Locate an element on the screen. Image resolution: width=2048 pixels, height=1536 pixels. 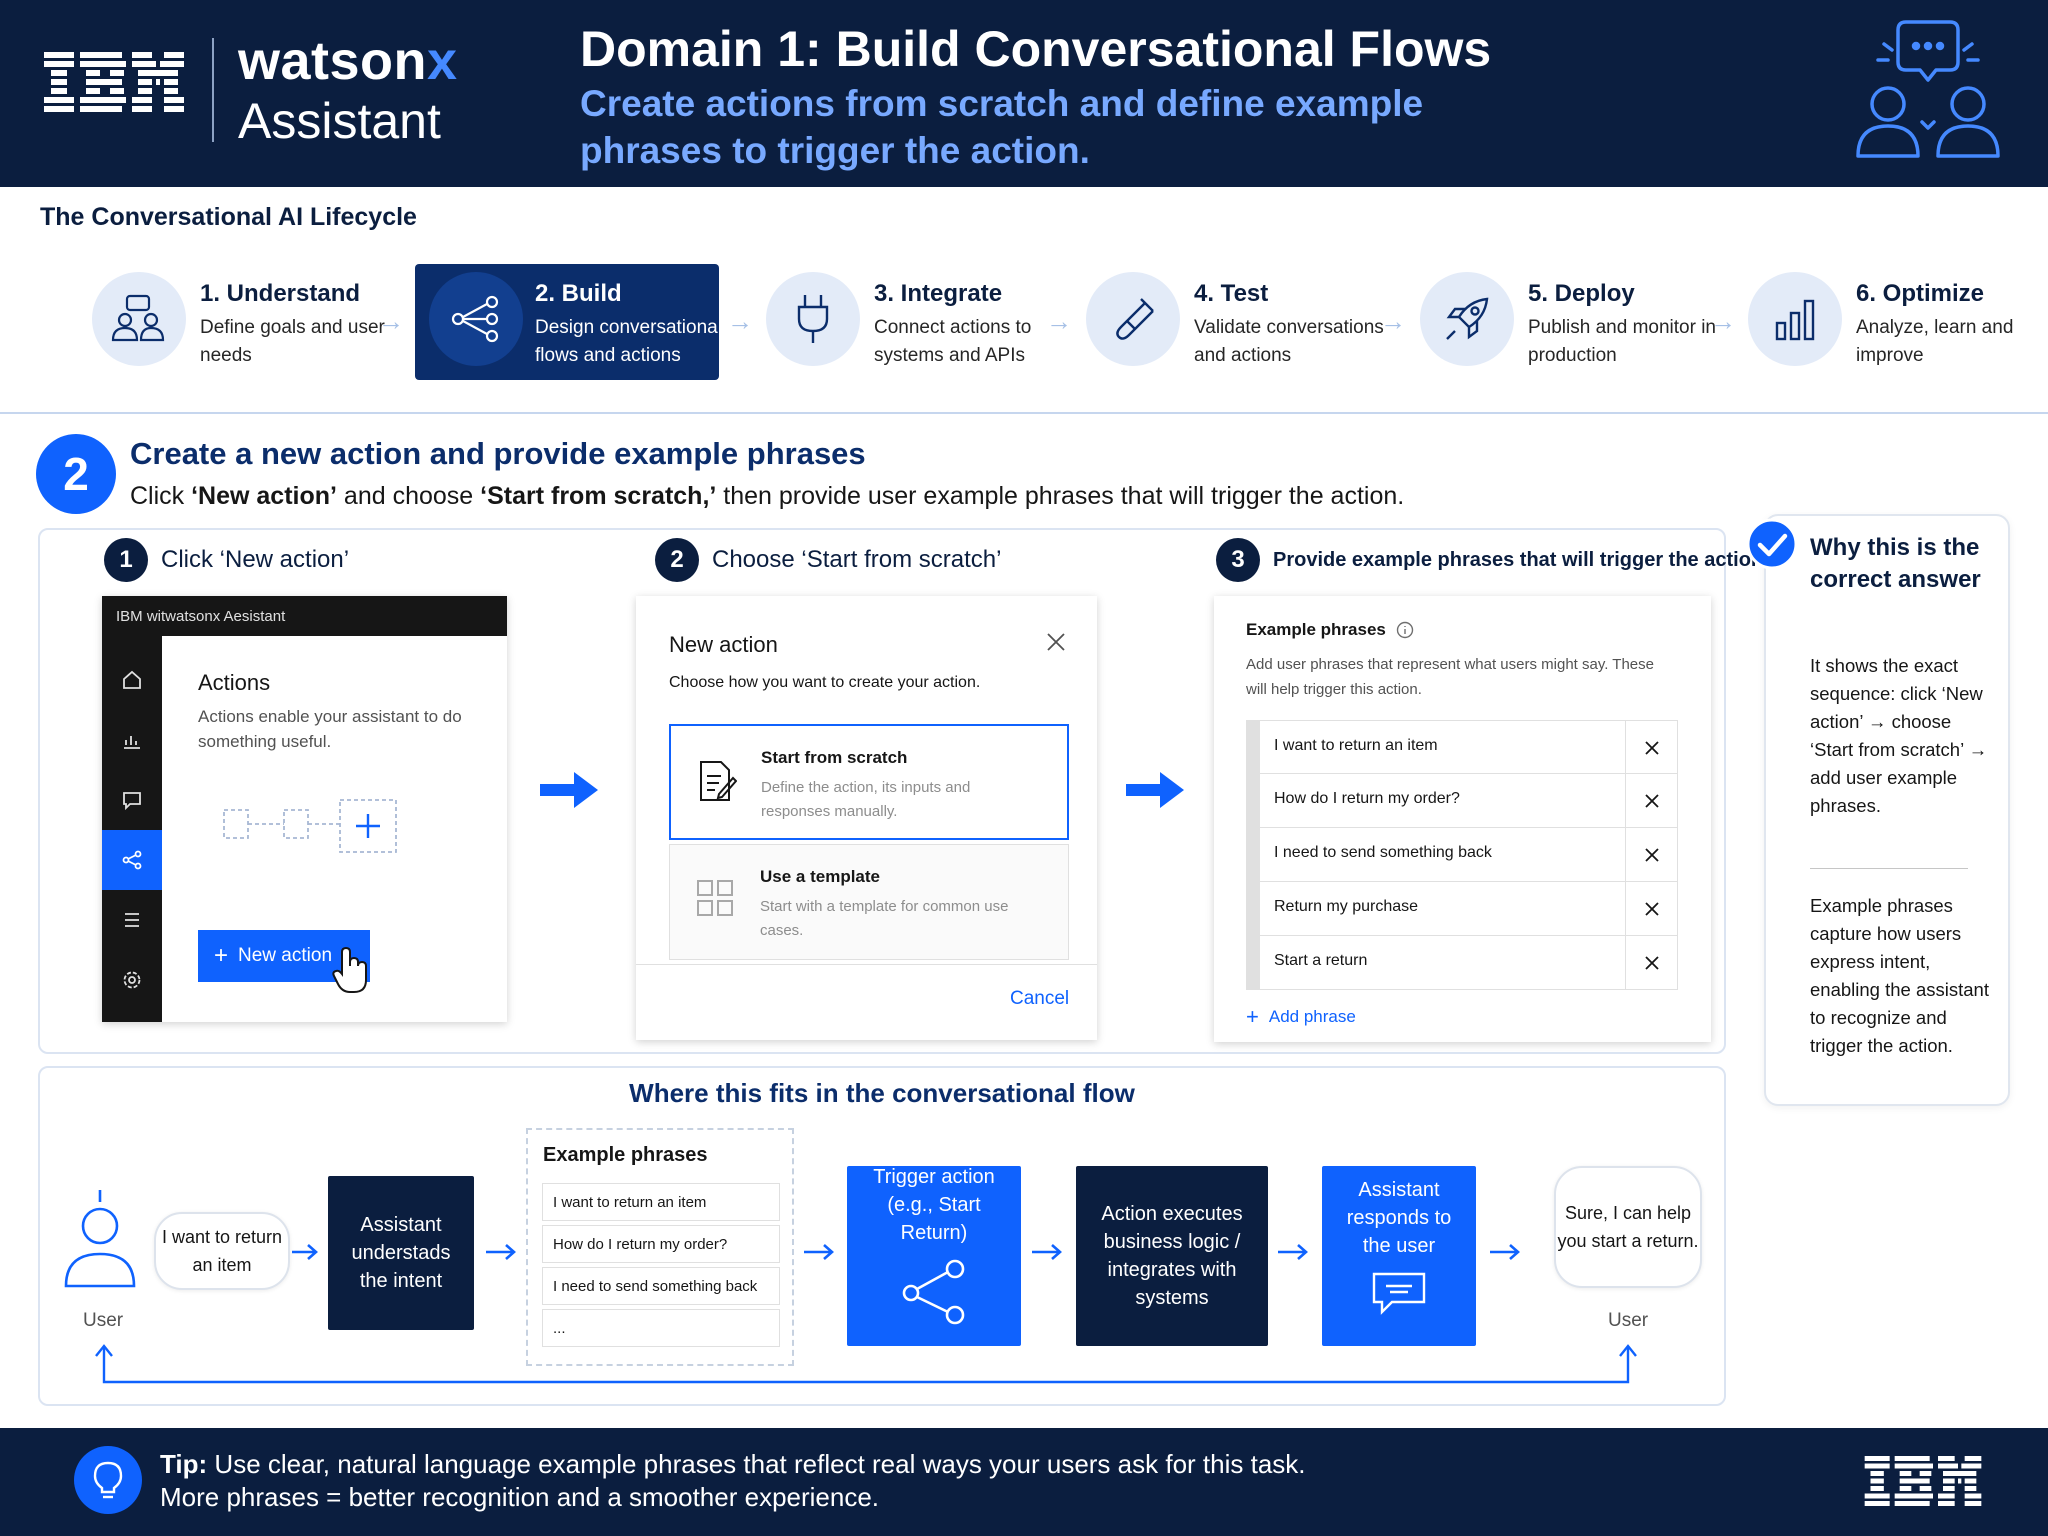
loop-back-arrow-icon is located at coordinates (866, 1366).